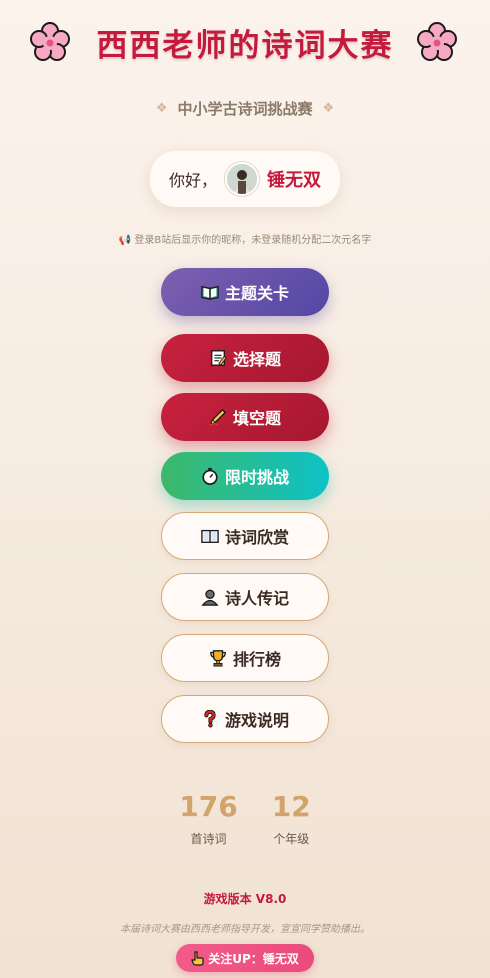  I want to click on stats-section: 176 首诗词 12 个年级, so click(245, 818).